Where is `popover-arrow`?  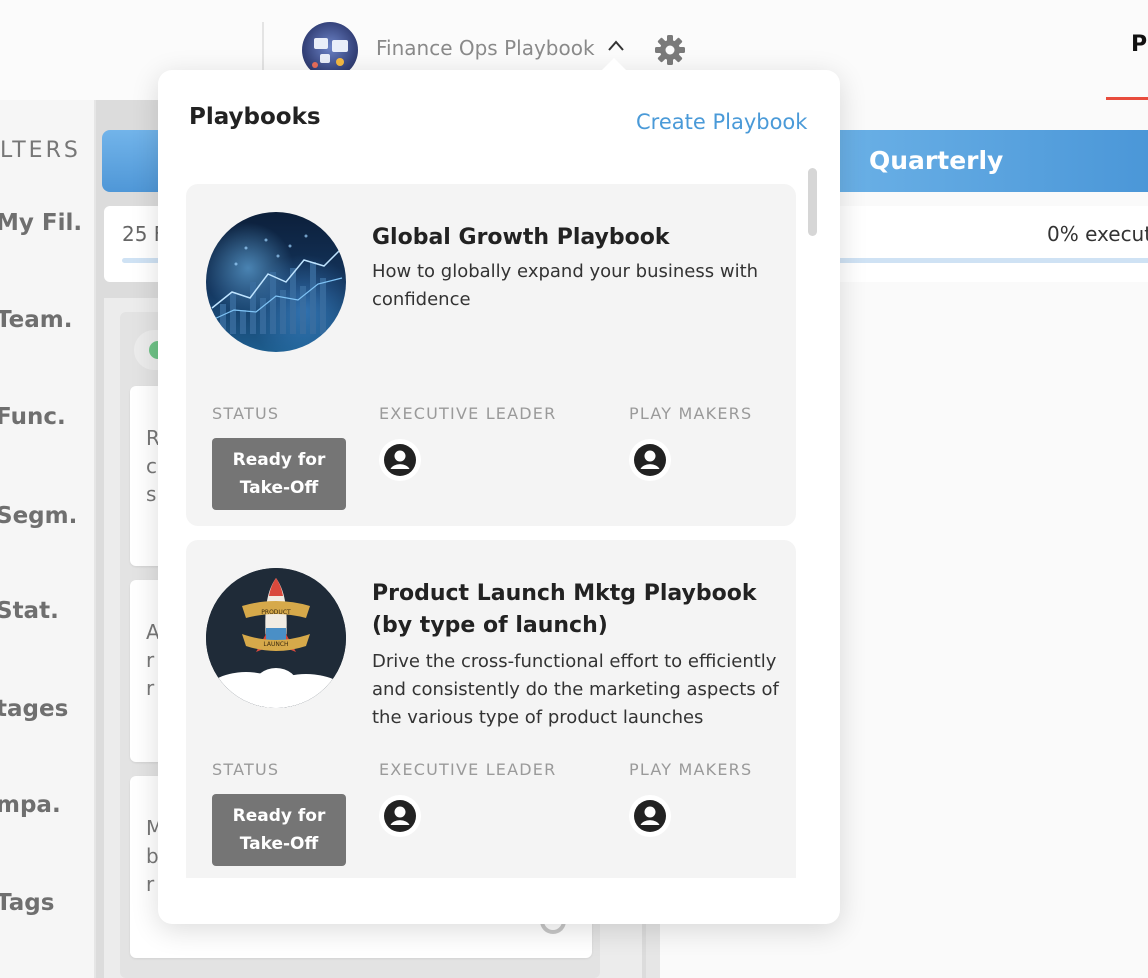
popover-arrow is located at coordinates (614, 65).